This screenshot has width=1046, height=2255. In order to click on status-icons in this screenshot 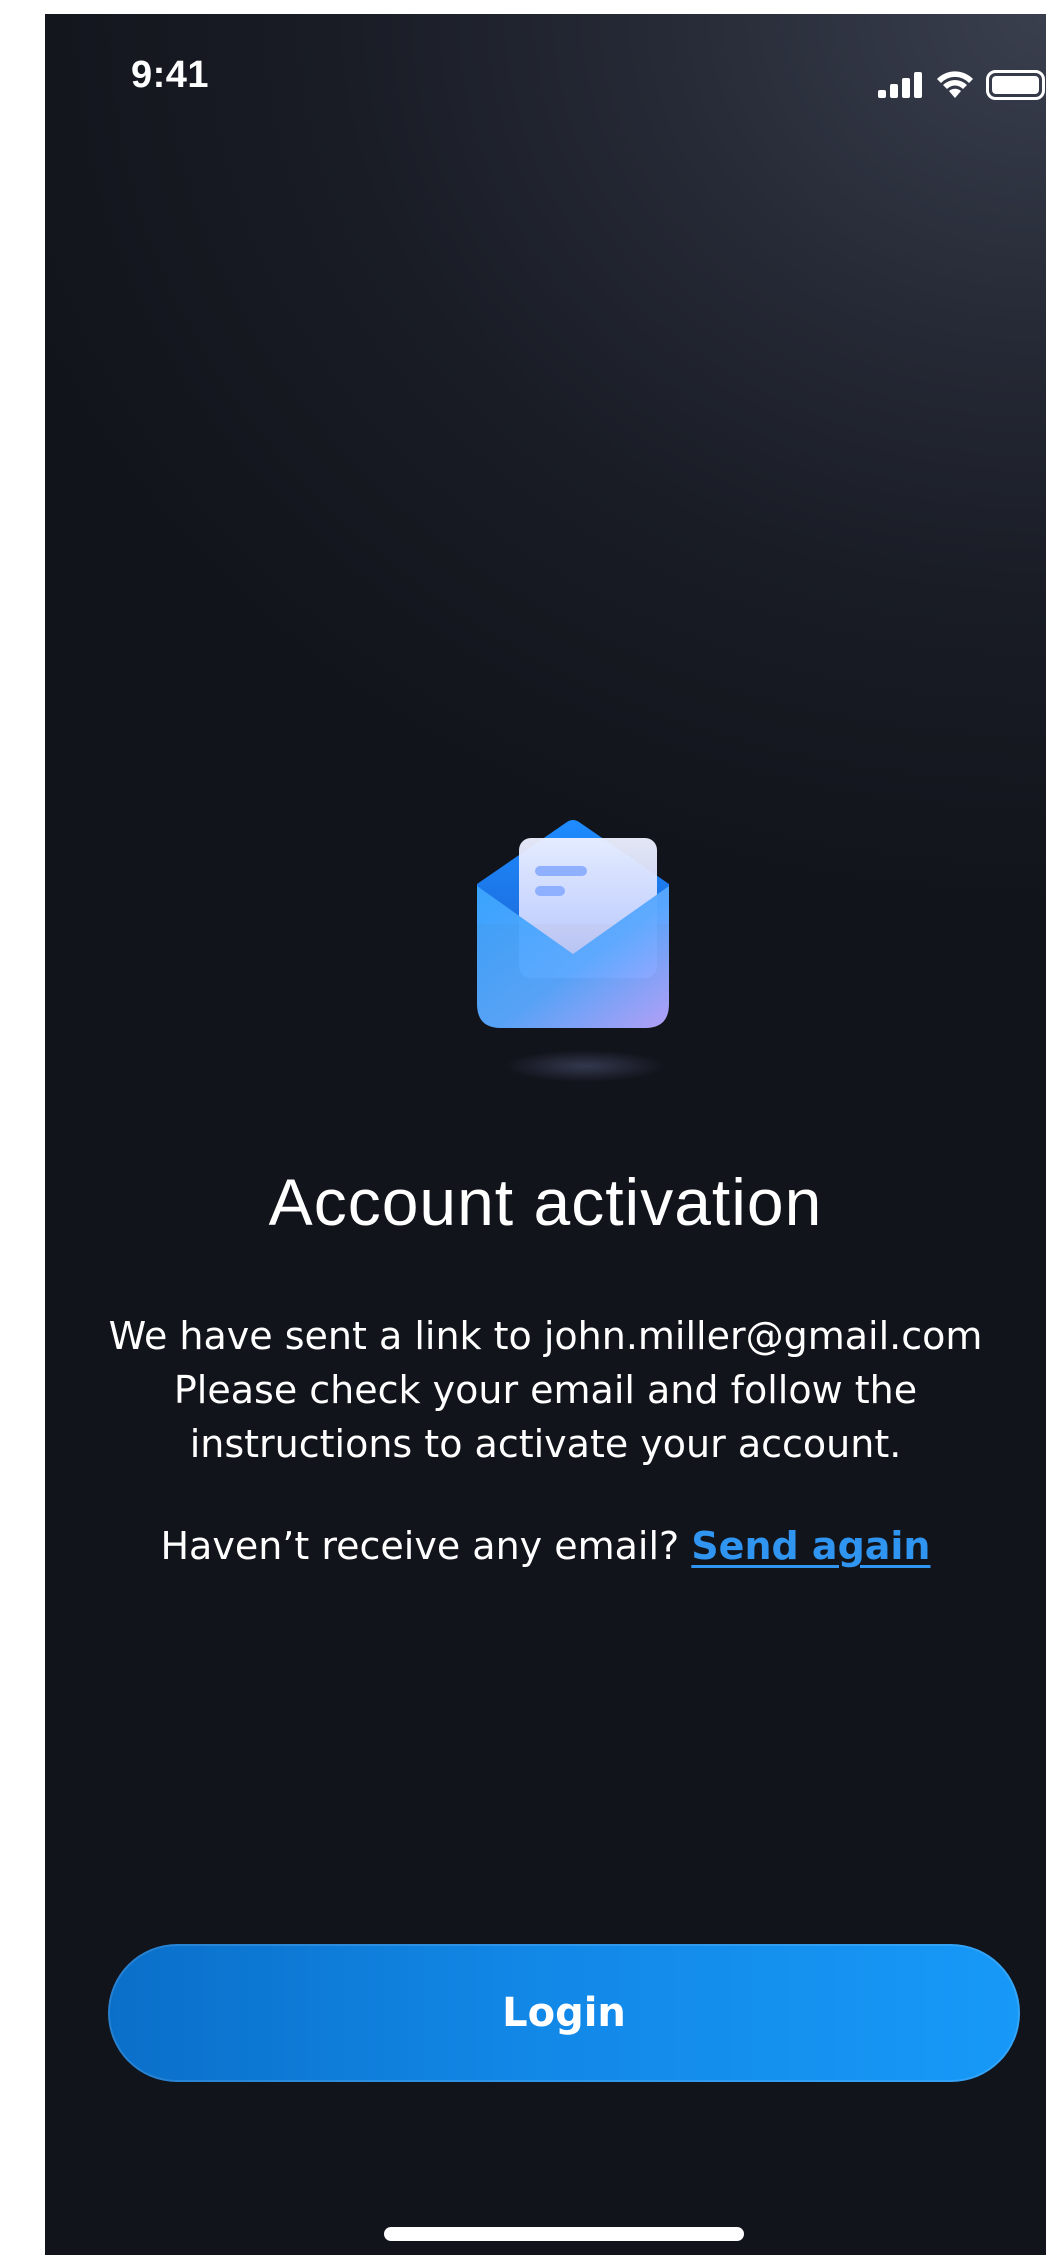, I will do `click(962, 85)`.